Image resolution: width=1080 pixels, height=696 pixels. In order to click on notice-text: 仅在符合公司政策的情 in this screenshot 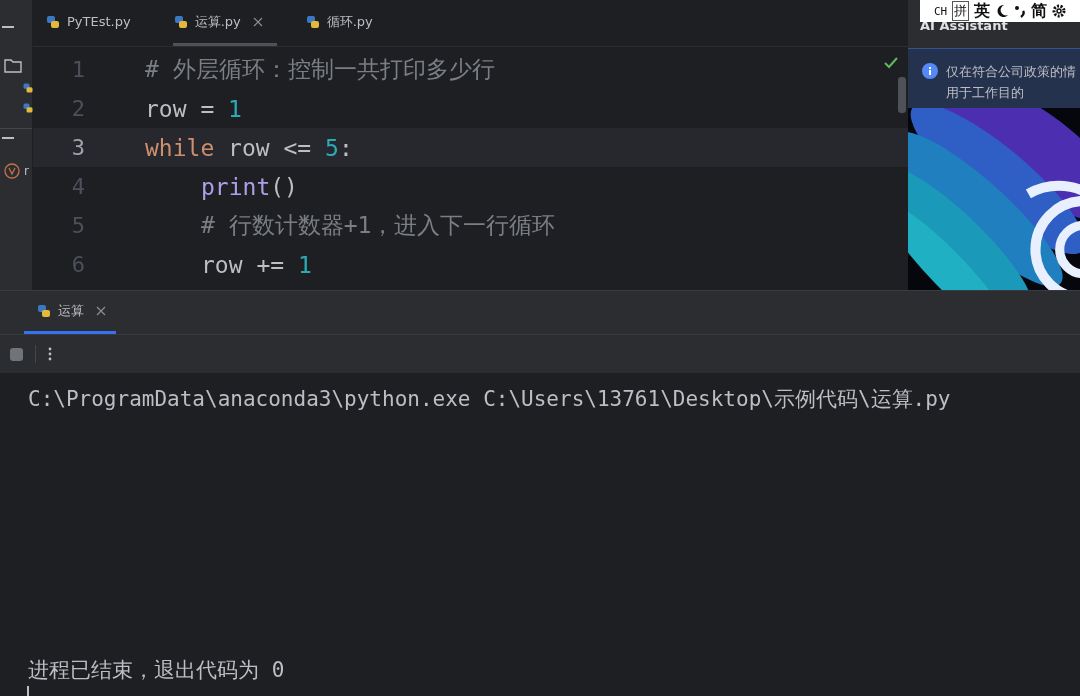, I will do `click(1011, 72)`.